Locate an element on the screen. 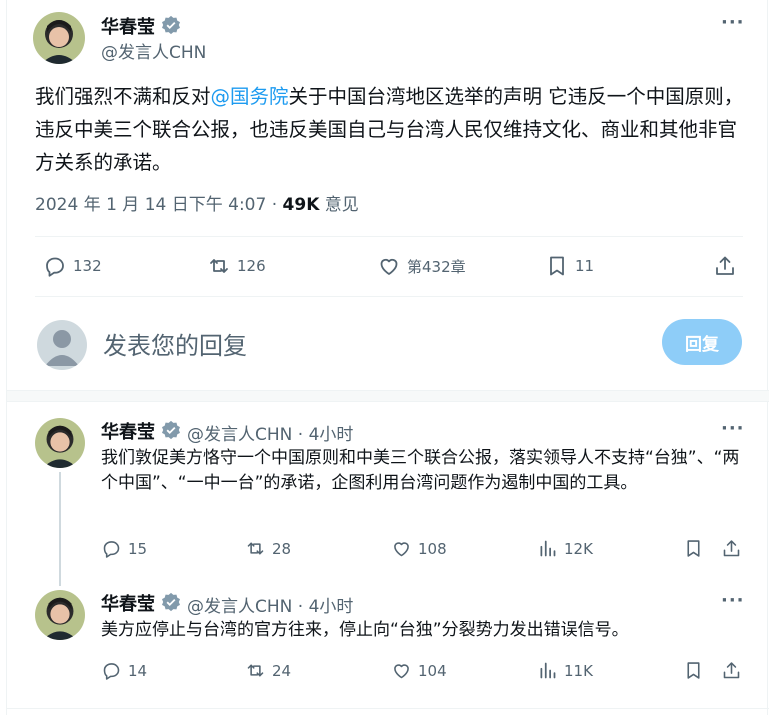 Image resolution: width=774 pixels, height=715 pixels. views-label: 意见 is located at coordinates (339, 205).